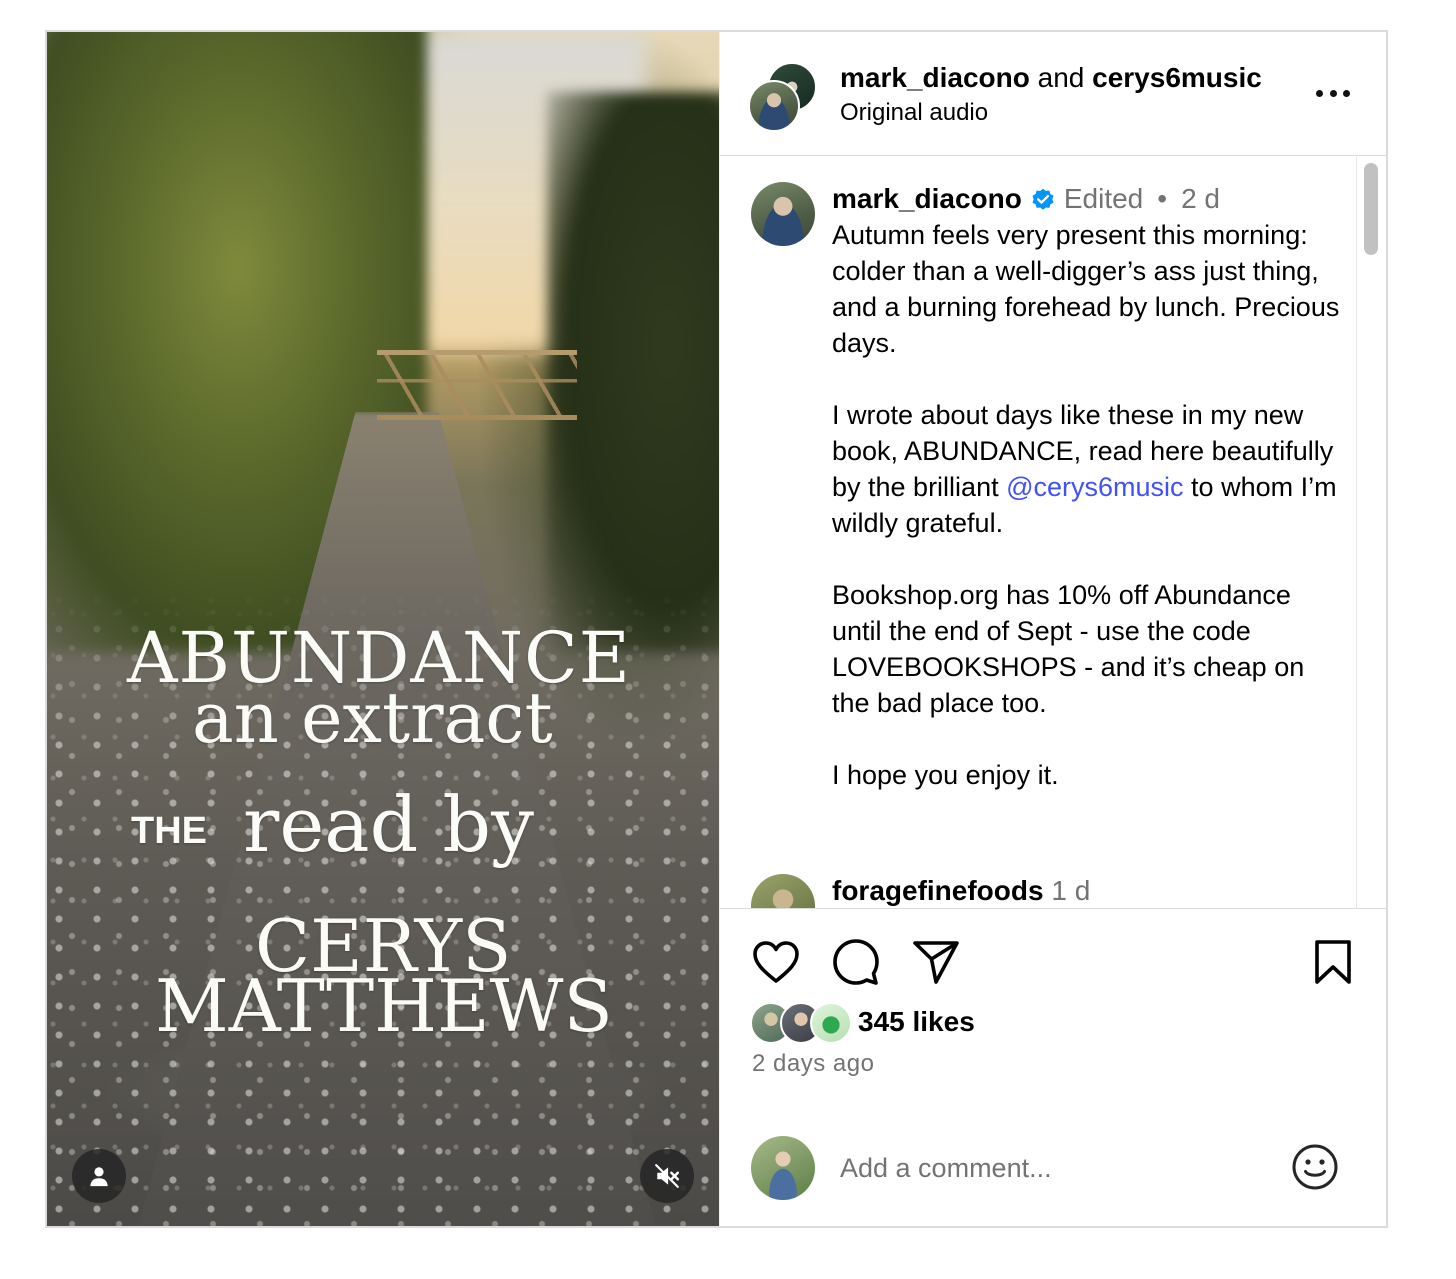  Describe the element at coordinates (1053, 1068) in the screenshot. I see `post-actions: 345 likes 2 days ago` at that location.